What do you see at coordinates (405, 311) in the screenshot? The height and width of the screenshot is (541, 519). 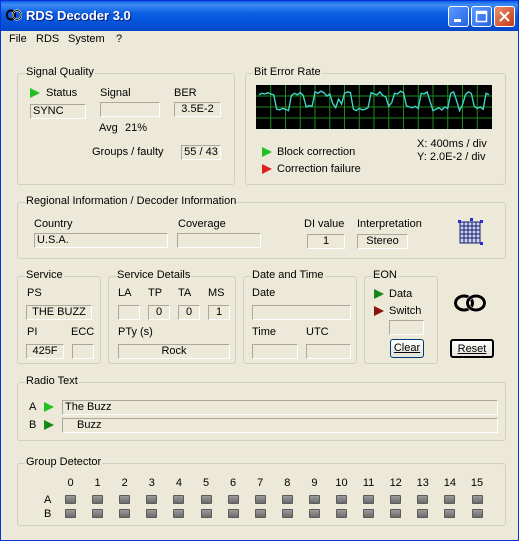 I see `eon-switch-label: Switch` at bounding box center [405, 311].